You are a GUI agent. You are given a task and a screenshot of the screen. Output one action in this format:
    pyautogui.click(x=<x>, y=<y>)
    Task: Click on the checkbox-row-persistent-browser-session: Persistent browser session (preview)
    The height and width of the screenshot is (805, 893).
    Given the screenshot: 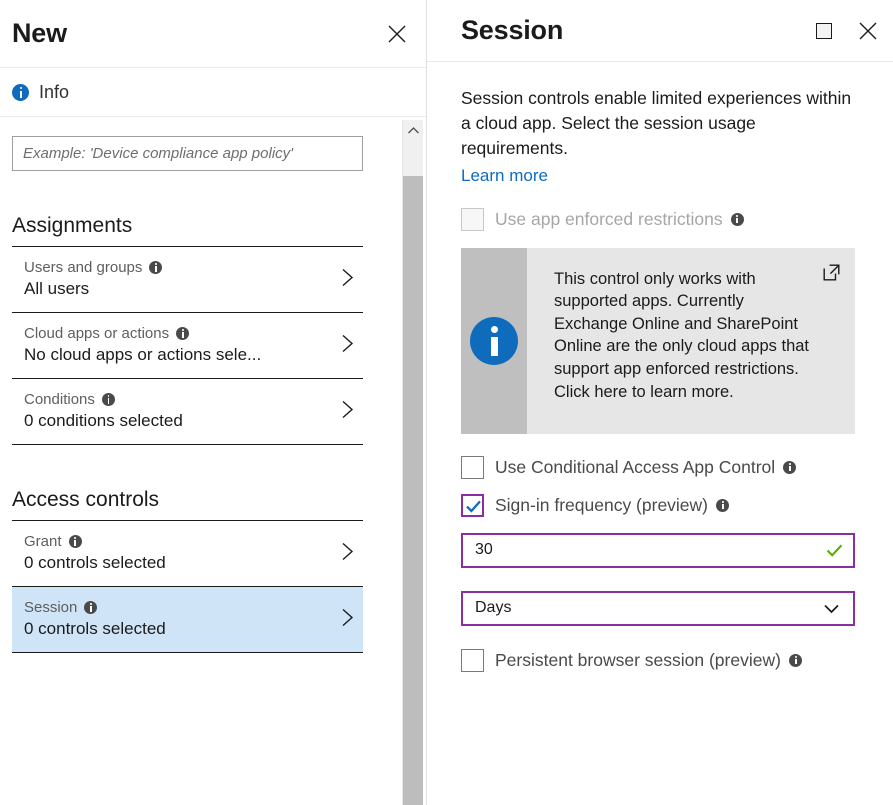 What is the action you would take?
    pyautogui.click(x=661, y=660)
    